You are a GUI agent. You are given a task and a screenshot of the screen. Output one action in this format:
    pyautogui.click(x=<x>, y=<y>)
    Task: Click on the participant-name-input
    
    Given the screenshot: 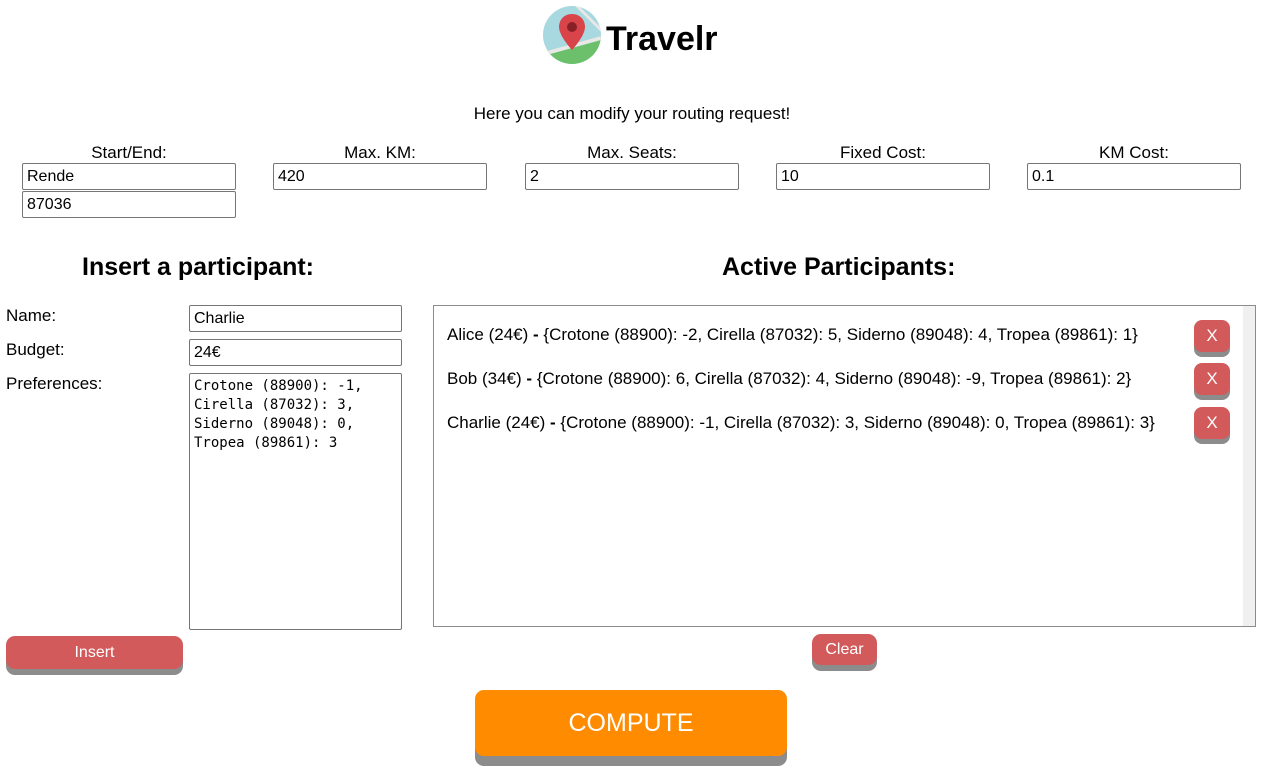 What is the action you would take?
    pyautogui.click(x=295, y=318)
    